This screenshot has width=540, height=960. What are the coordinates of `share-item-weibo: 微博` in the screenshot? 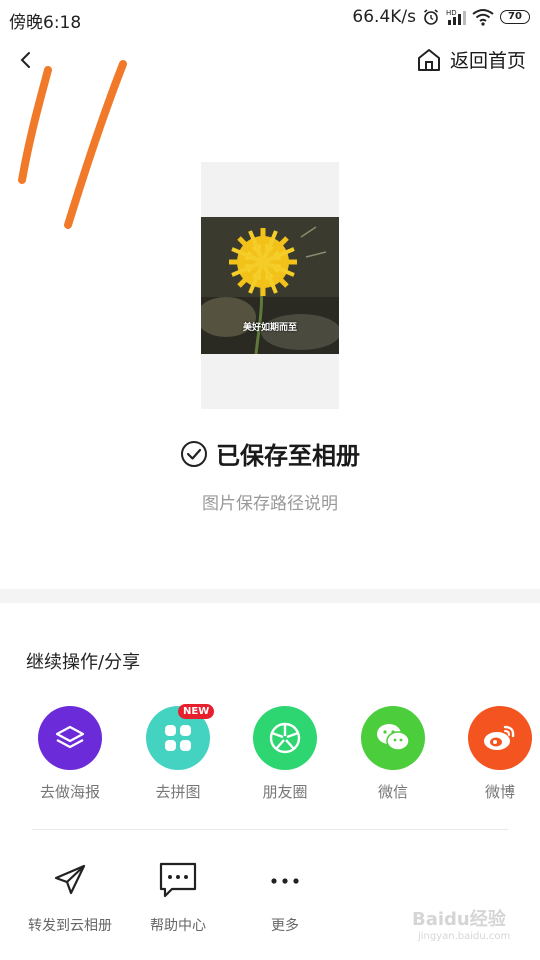 It's located at (495, 754).